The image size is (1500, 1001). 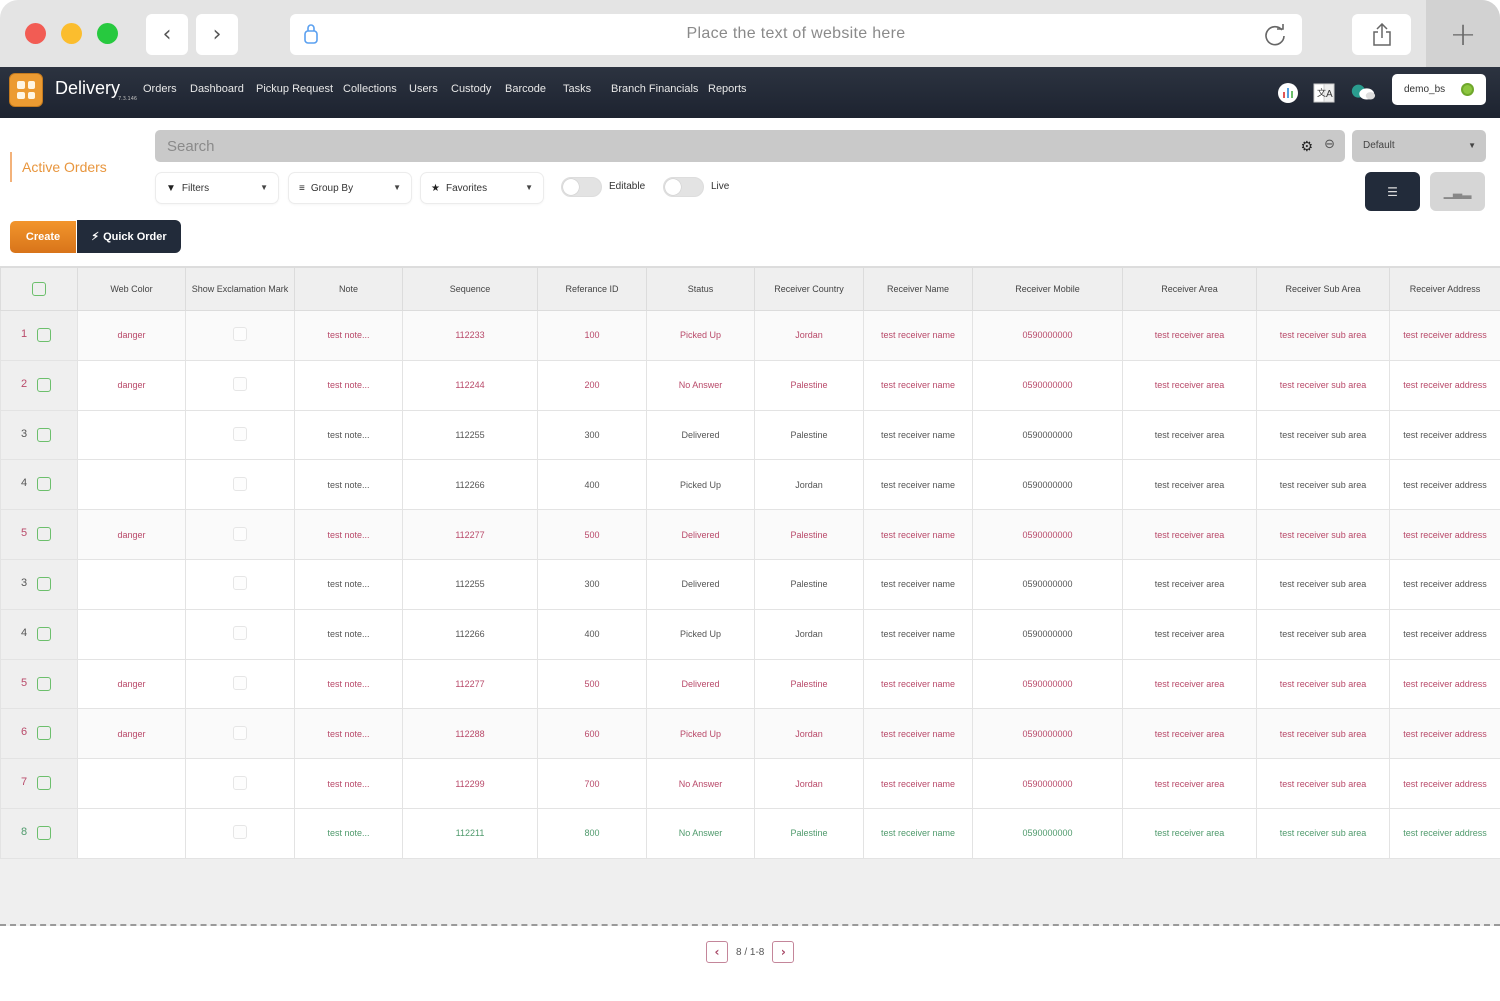 What do you see at coordinates (470, 385) in the screenshot?
I see `table-cell: 112244` at bounding box center [470, 385].